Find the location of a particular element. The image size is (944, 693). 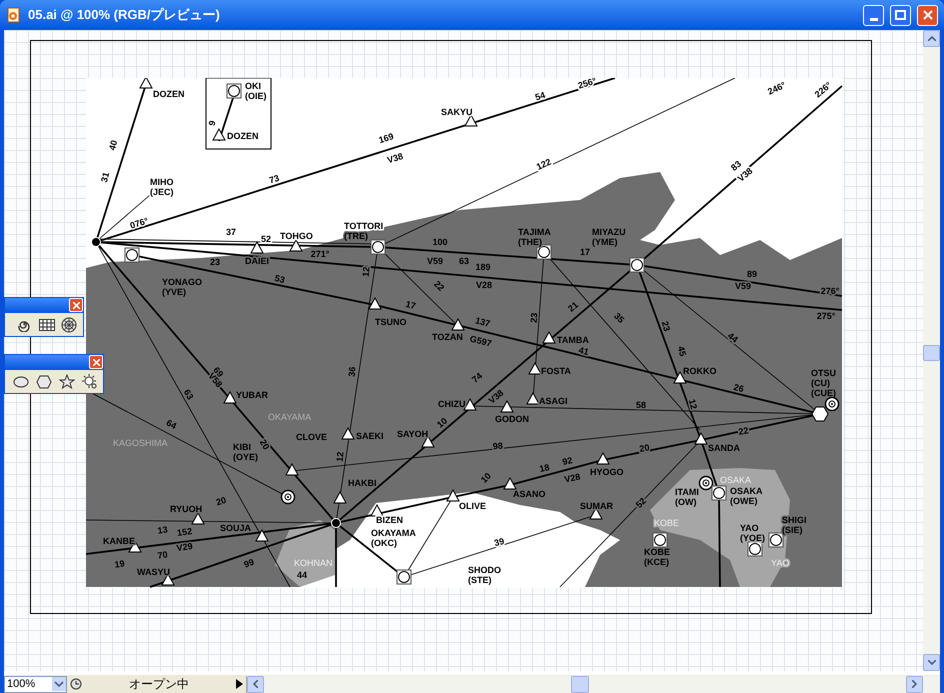

waypoint-code: (YOE) is located at coordinates (753, 538).